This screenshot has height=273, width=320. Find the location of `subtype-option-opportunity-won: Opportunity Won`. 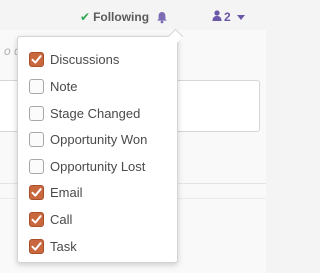

subtype-option-opportunity-won: Opportunity Won is located at coordinates (88, 139).